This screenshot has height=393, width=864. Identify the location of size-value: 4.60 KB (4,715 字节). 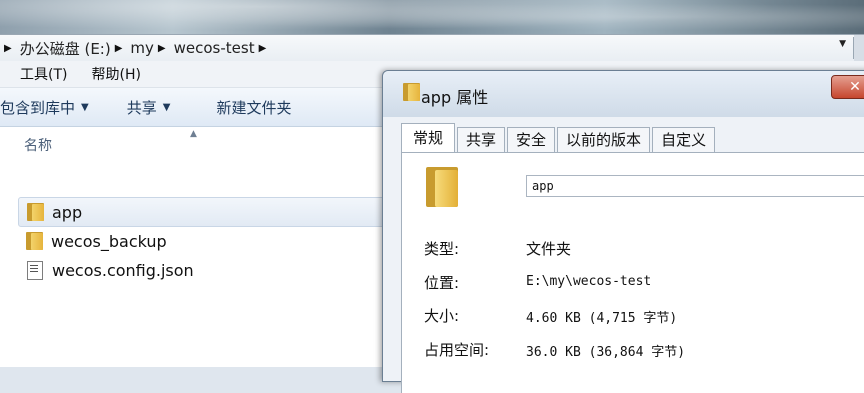
(602, 318).